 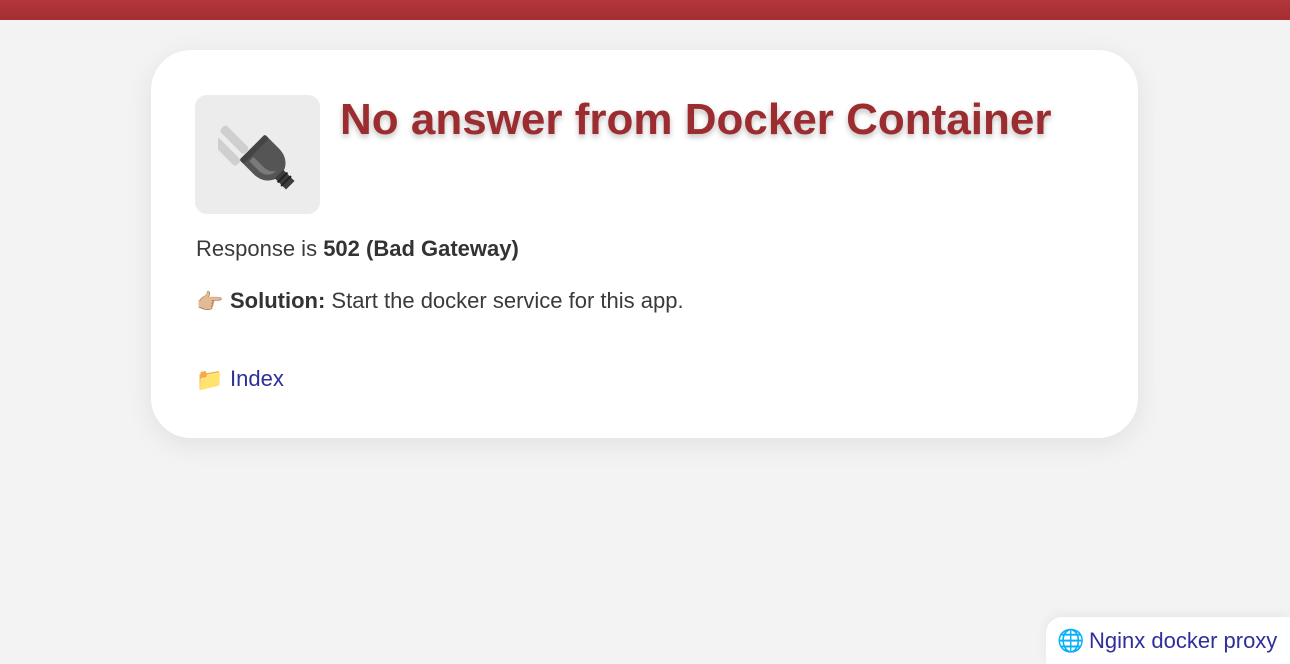 What do you see at coordinates (645, 10) in the screenshot?
I see `top-accent-bar` at bounding box center [645, 10].